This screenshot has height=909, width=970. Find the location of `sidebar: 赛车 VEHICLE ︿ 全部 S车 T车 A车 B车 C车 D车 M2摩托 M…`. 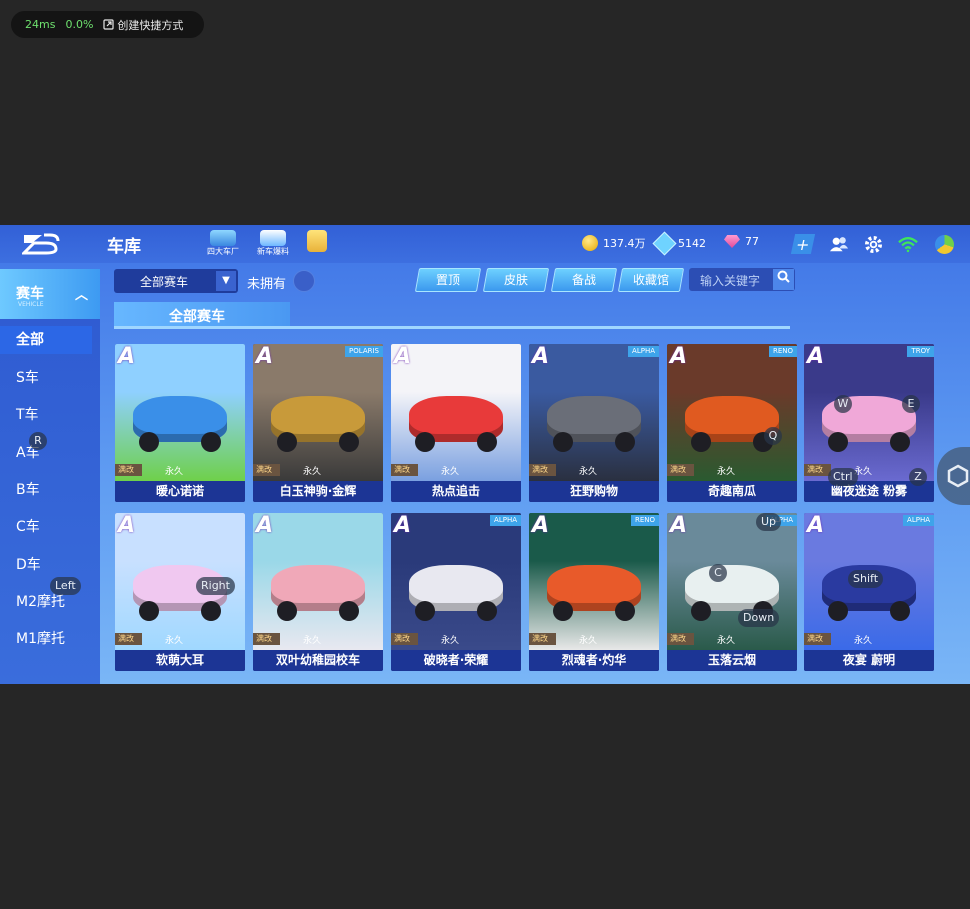

sidebar: 赛车 VEHICLE ︿ 全部 S车 T车 A车 B车 C车 D车 M2摩托 M… is located at coordinates (50, 476).